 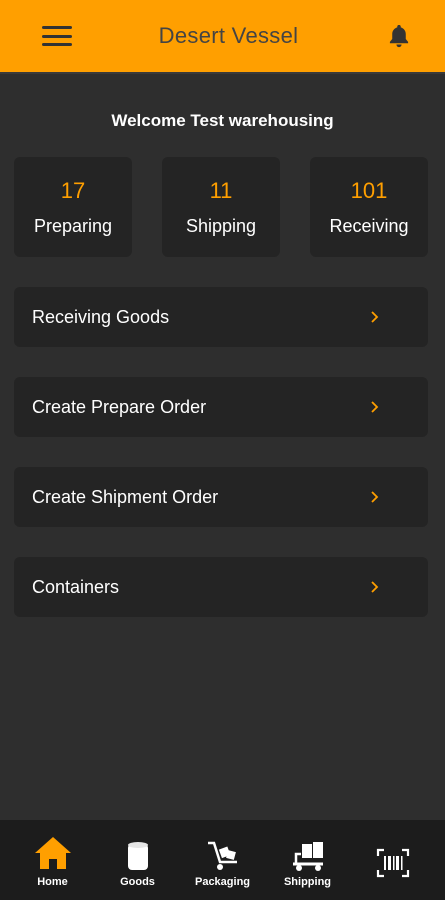 I want to click on hamburger-menu-icon, so click(x=57, y=36).